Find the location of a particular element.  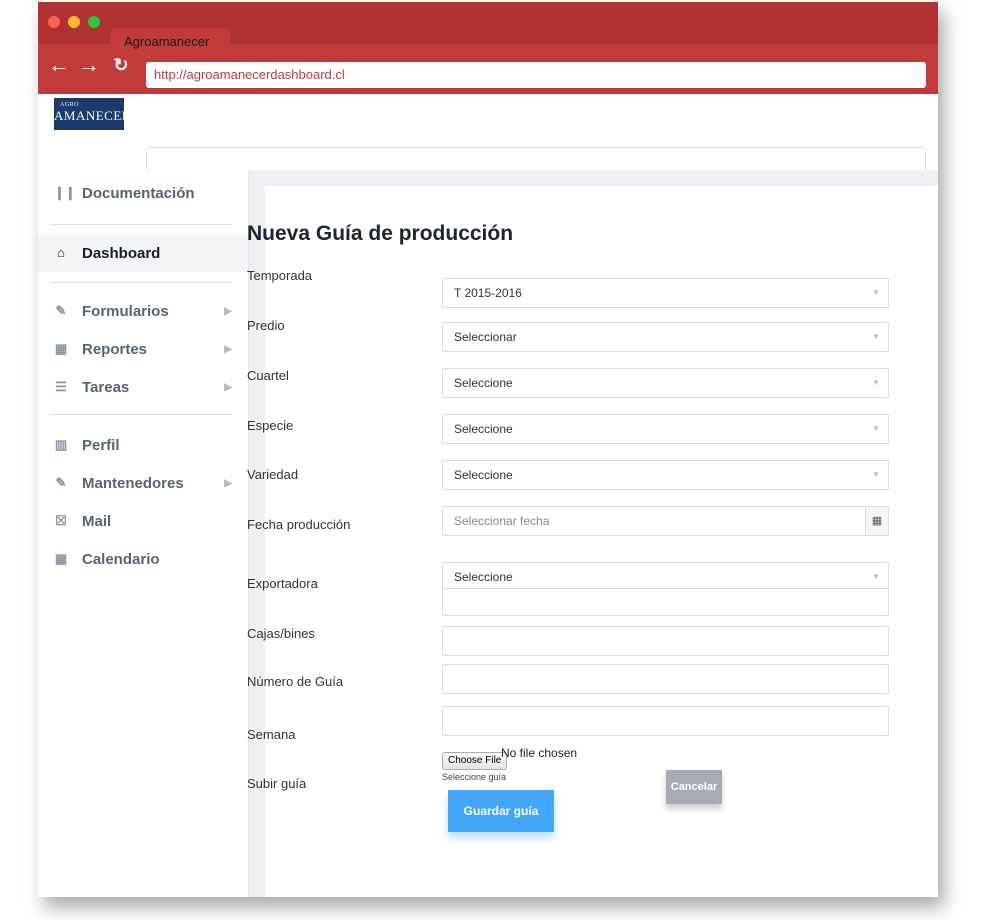

input-cajas is located at coordinates (665, 641).